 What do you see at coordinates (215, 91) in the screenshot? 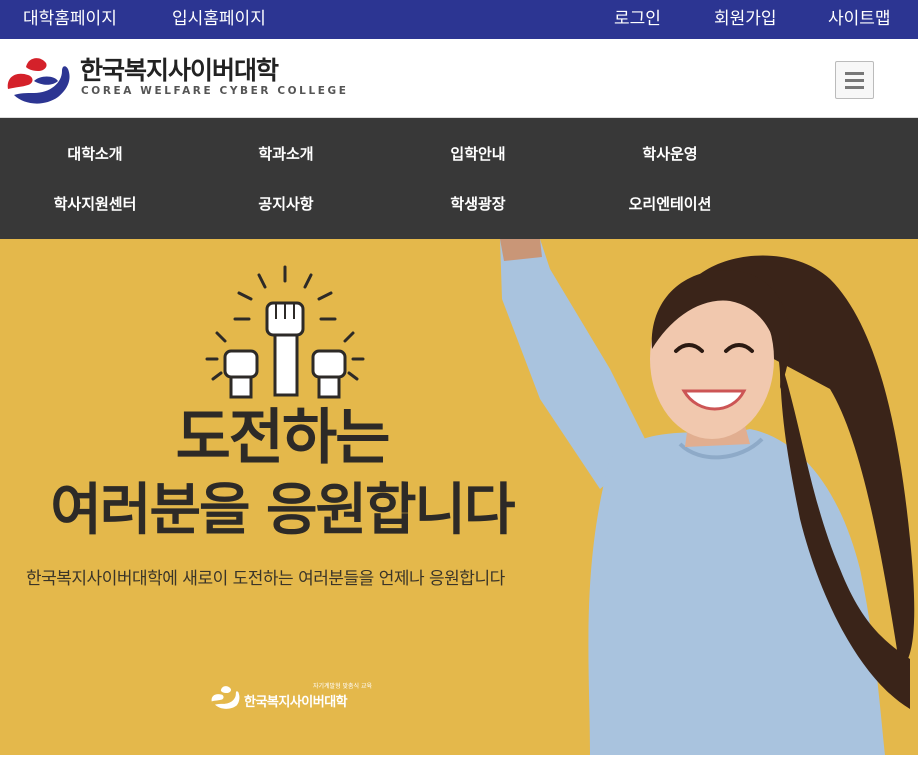
I see `logo-english-name: COREA WELFARE CYBER COLLEGE` at bounding box center [215, 91].